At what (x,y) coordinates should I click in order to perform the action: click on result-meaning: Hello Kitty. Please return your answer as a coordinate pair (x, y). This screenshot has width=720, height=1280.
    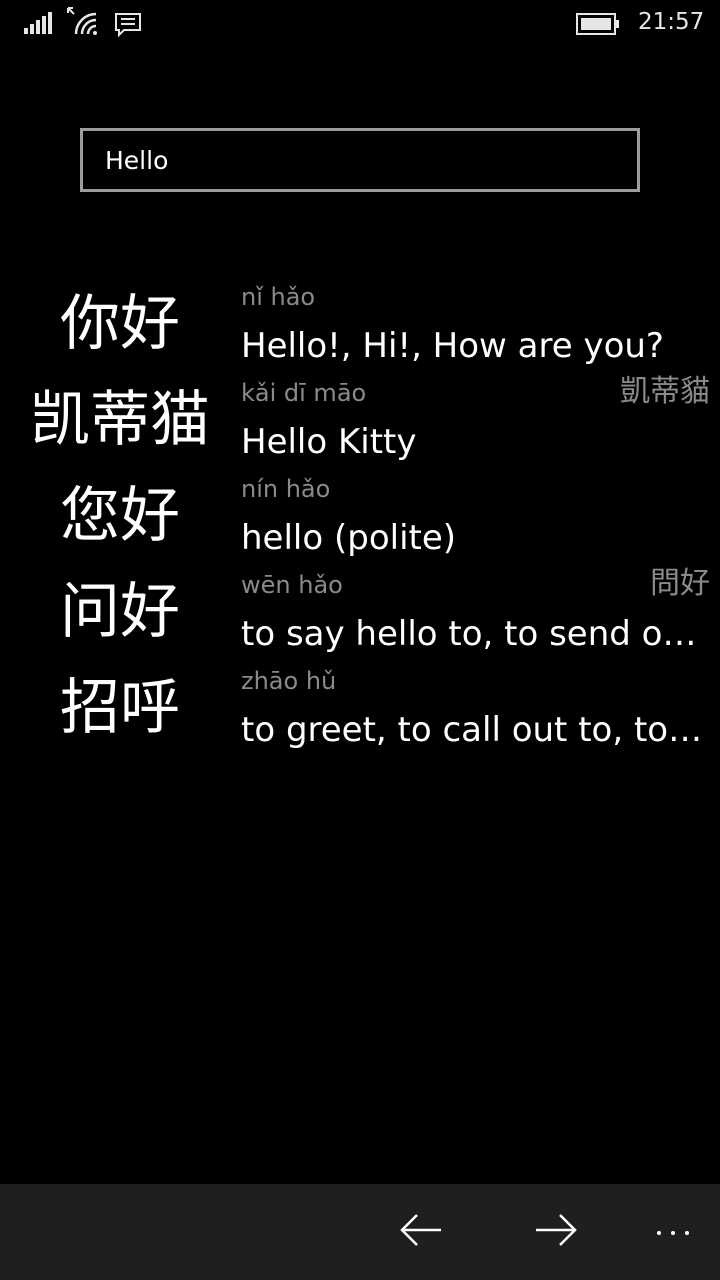
    Looking at the image, I should click on (329, 442).